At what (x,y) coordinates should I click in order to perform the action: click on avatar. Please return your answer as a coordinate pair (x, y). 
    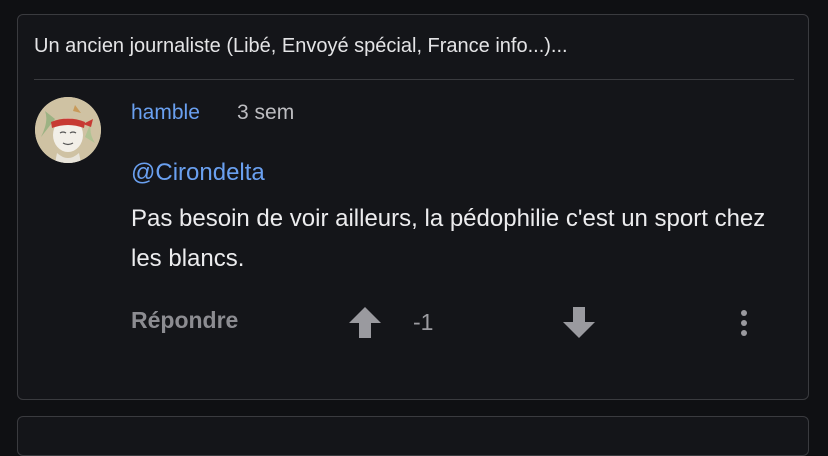
    Looking at the image, I should click on (68, 130).